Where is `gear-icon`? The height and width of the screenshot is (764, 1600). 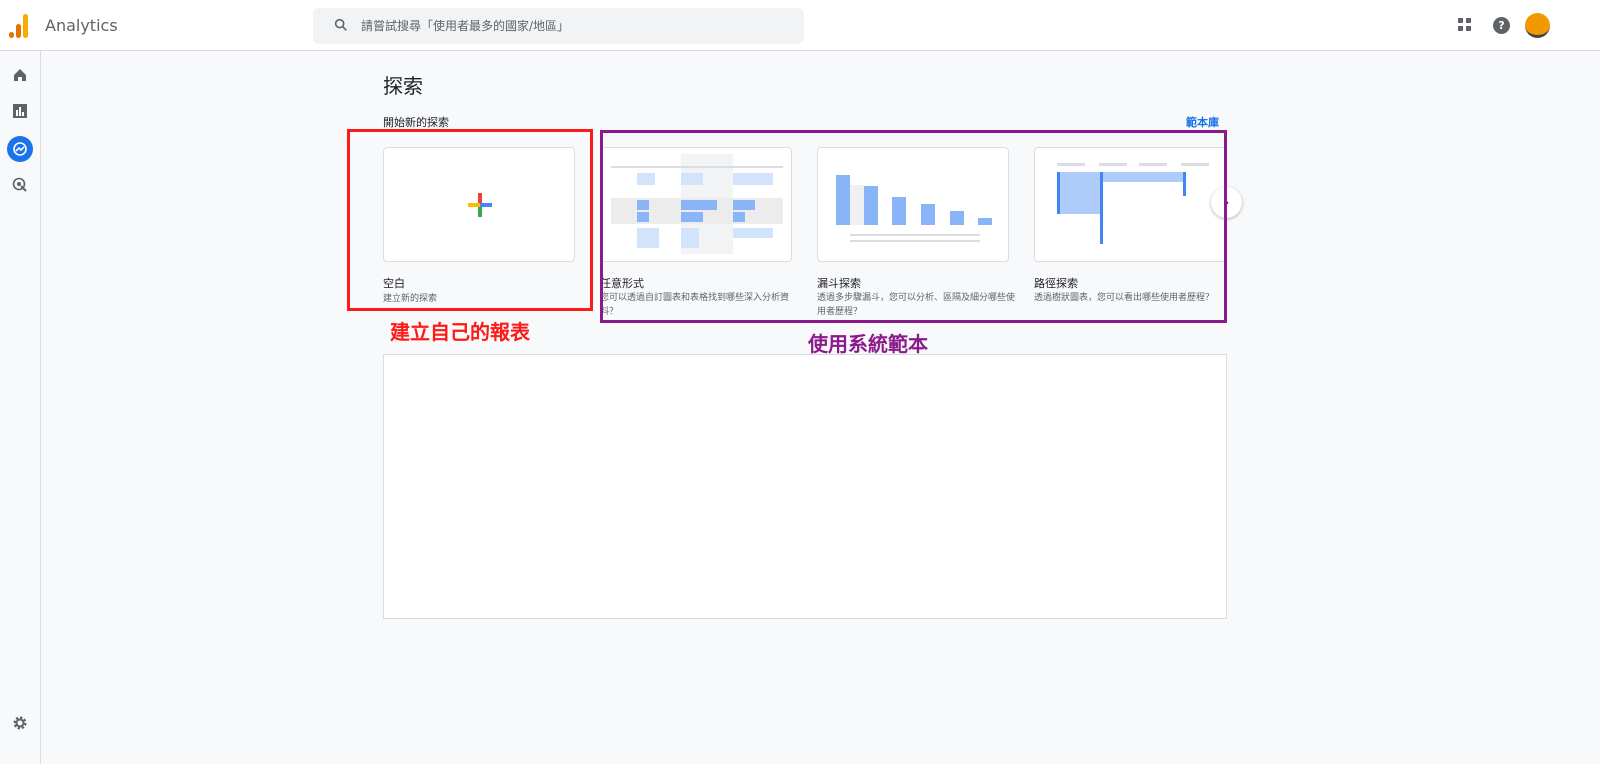 gear-icon is located at coordinates (20, 723).